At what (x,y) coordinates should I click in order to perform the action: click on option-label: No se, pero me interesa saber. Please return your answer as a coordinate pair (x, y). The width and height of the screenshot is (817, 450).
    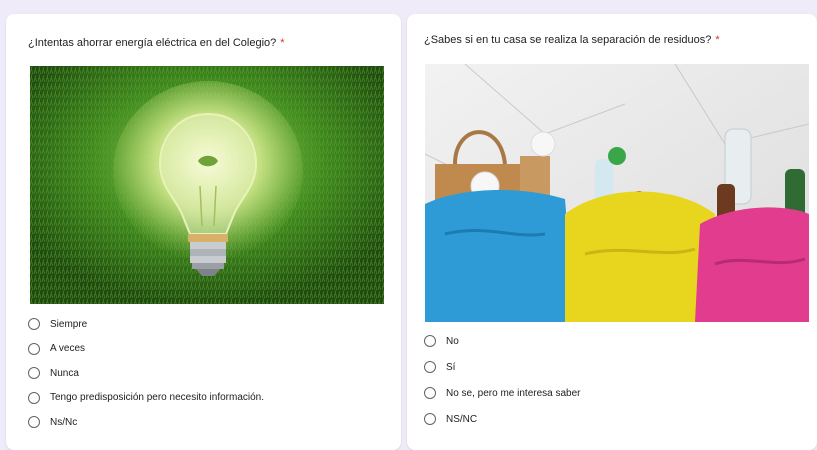
    Looking at the image, I should click on (513, 393).